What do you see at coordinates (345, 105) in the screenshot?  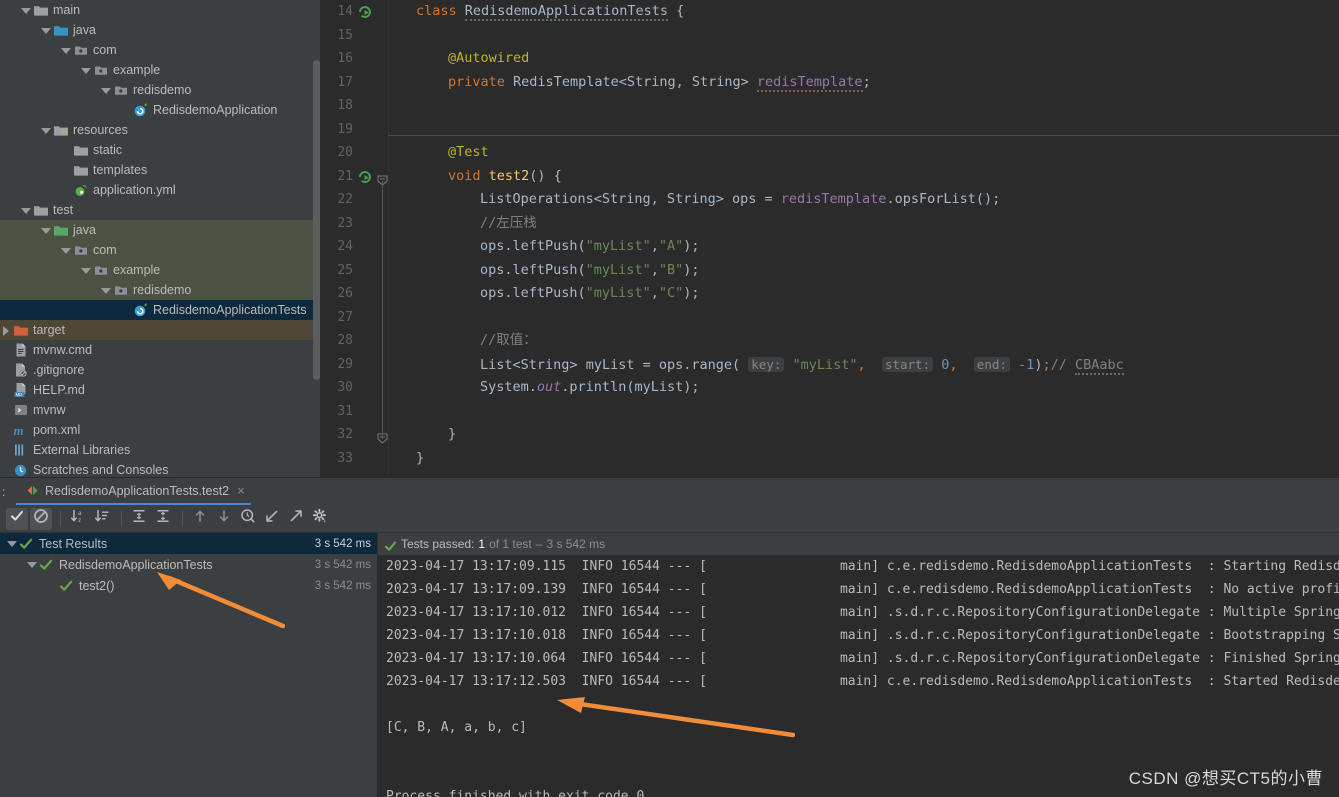 I see `line-number: 18` at bounding box center [345, 105].